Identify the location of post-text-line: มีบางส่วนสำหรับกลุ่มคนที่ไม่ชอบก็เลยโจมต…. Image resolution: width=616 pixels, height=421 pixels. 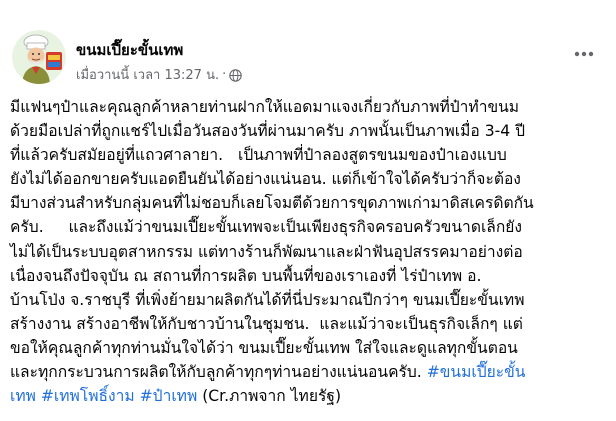
(272, 203).